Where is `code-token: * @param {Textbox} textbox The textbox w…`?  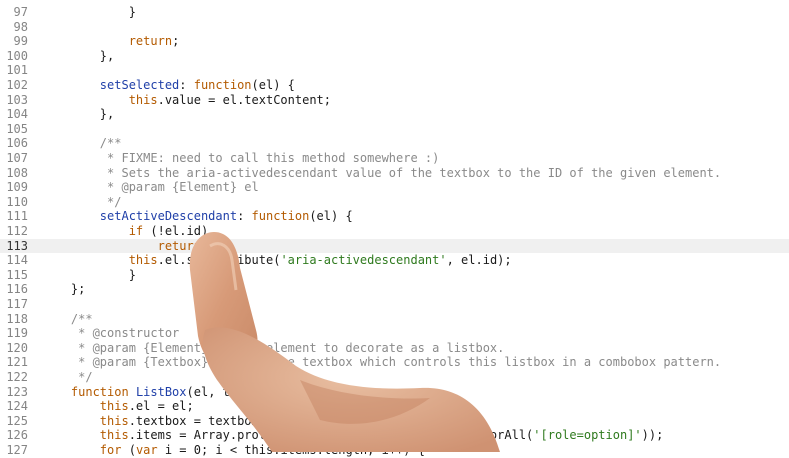
code-token: * @param {Textbox} textbox The textbox w… is located at coordinates (400, 362).